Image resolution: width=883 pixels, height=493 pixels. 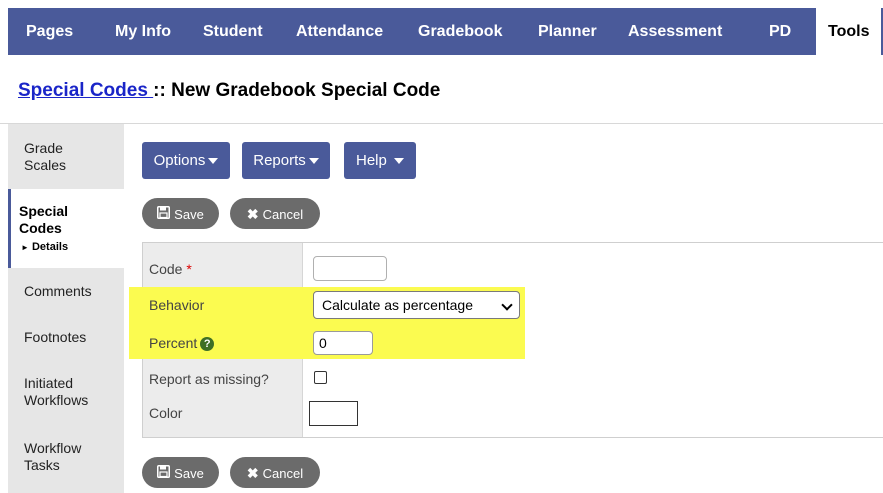 What do you see at coordinates (279, 160) in the screenshot?
I see `reports-menu-label: Reports` at bounding box center [279, 160].